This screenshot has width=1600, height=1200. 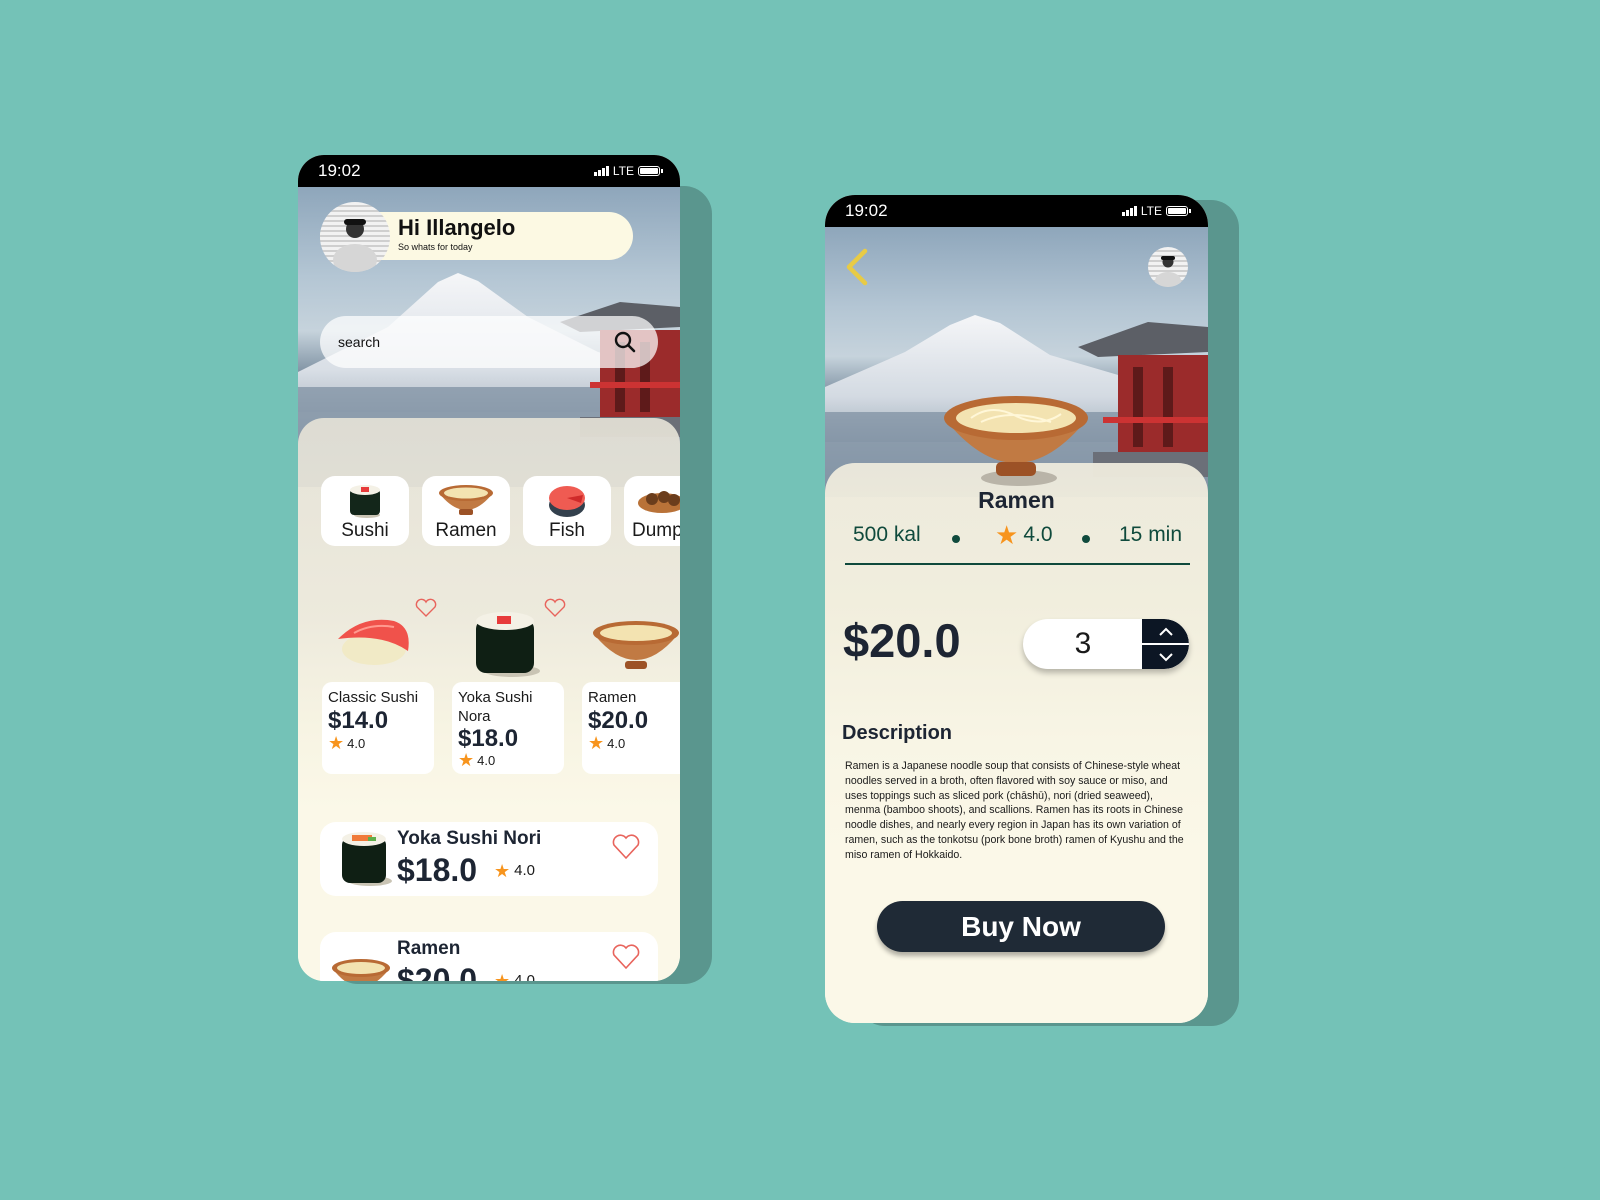 What do you see at coordinates (365, 530) in the screenshot?
I see `category-label: Sushi` at bounding box center [365, 530].